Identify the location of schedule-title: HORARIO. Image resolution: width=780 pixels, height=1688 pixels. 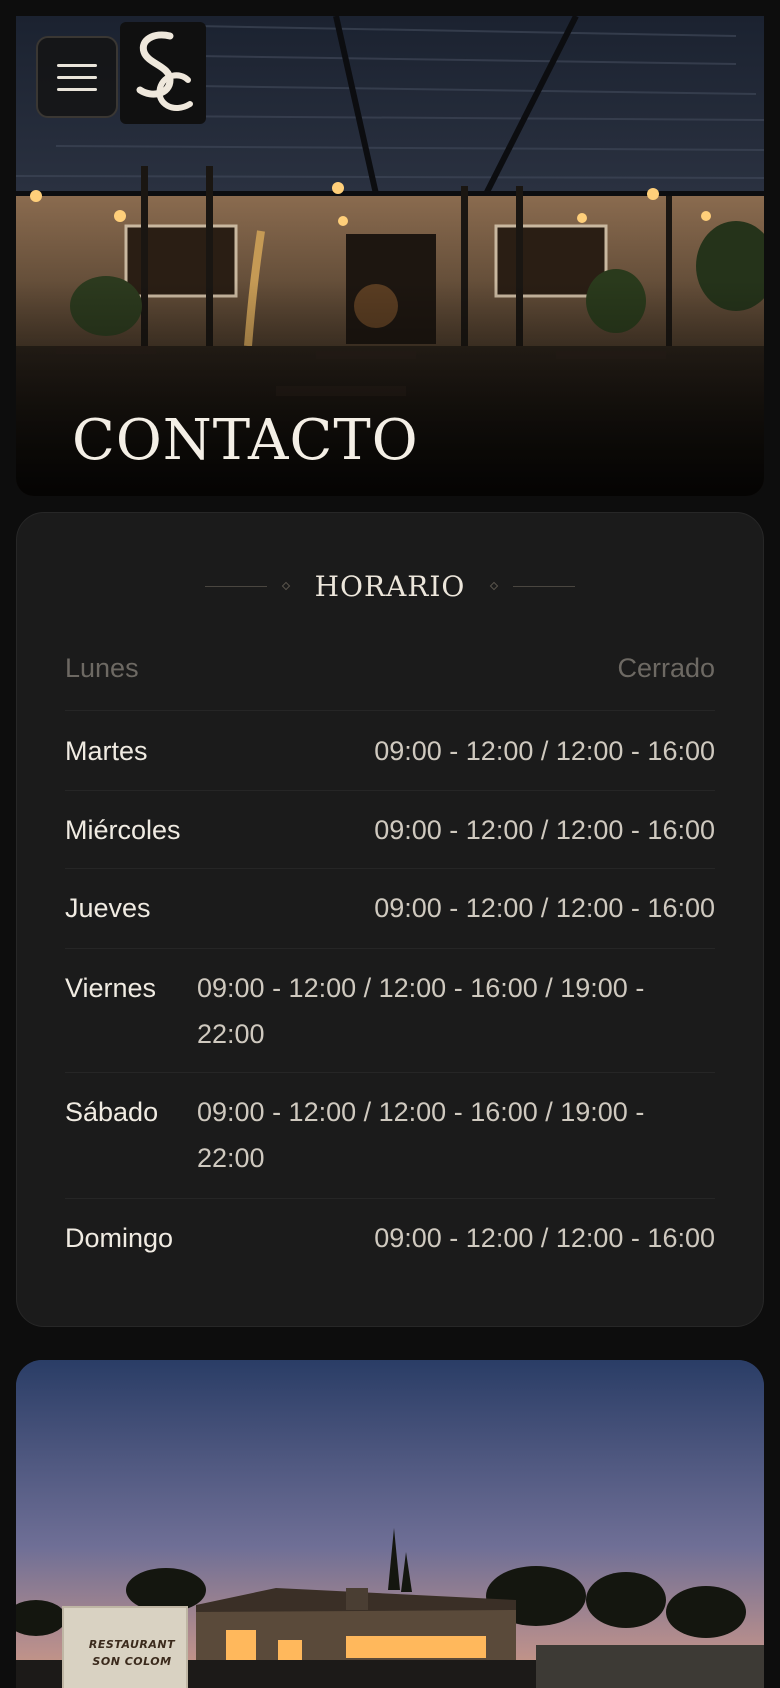
(390, 586).